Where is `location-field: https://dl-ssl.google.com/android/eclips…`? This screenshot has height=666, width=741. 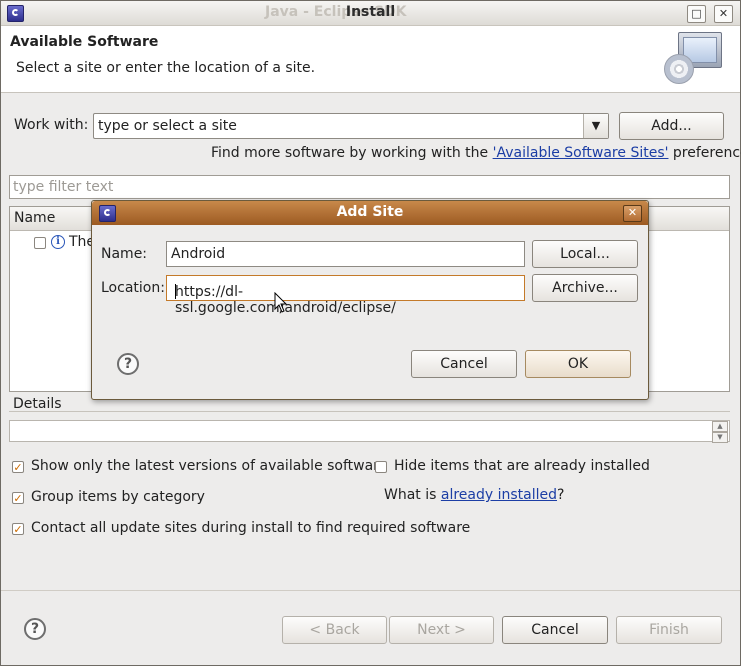 location-field: https://dl-ssl.google.com/android/eclips… is located at coordinates (345, 295).